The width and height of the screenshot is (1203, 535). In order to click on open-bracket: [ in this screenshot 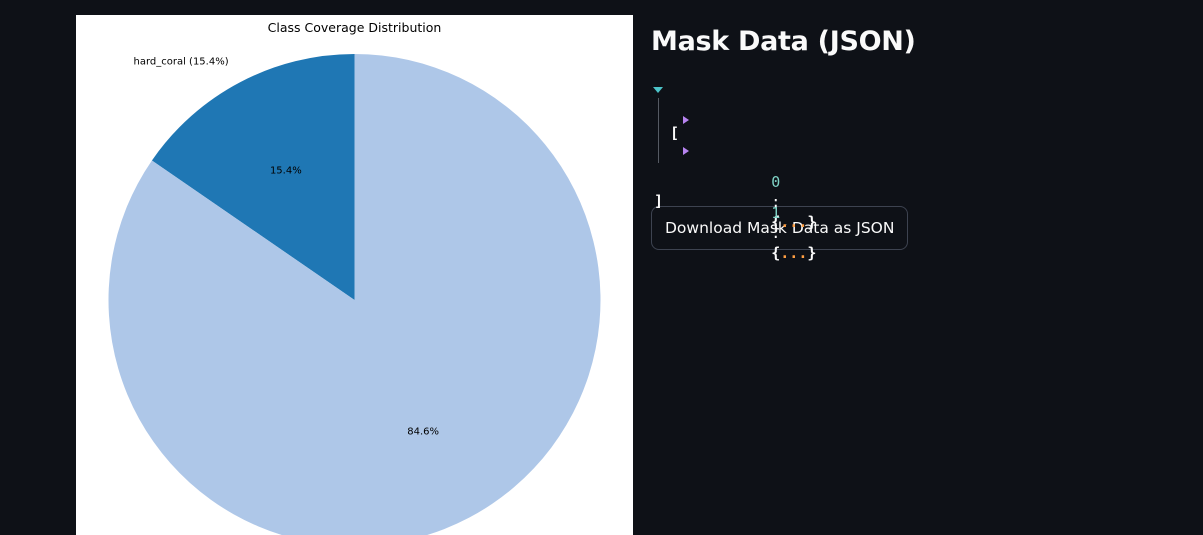, I will do `click(675, 133)`.